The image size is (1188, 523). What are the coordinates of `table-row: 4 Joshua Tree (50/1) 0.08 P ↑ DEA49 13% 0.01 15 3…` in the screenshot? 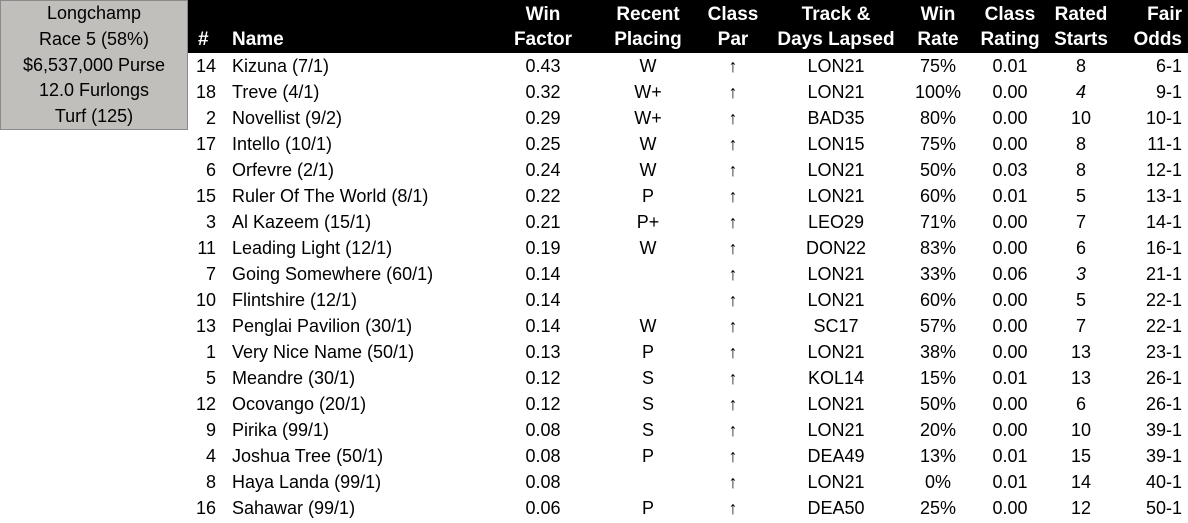 It's located at (688, 456).